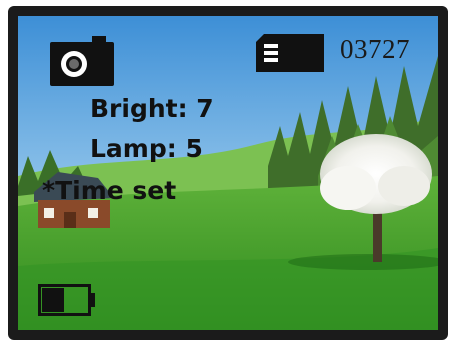  I want to click on battery-level-fill, so click(53, 300).